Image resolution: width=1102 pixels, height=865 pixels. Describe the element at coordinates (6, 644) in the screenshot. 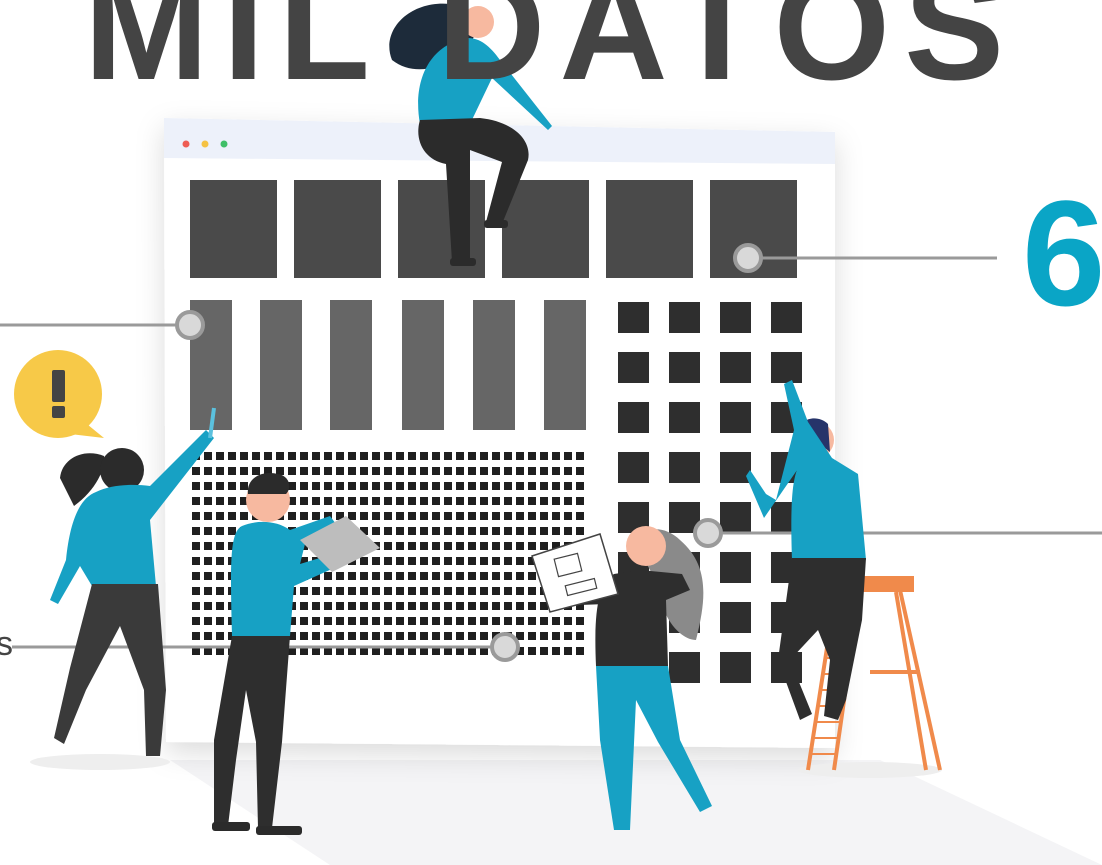

I see `annotation-label: s` at that location.